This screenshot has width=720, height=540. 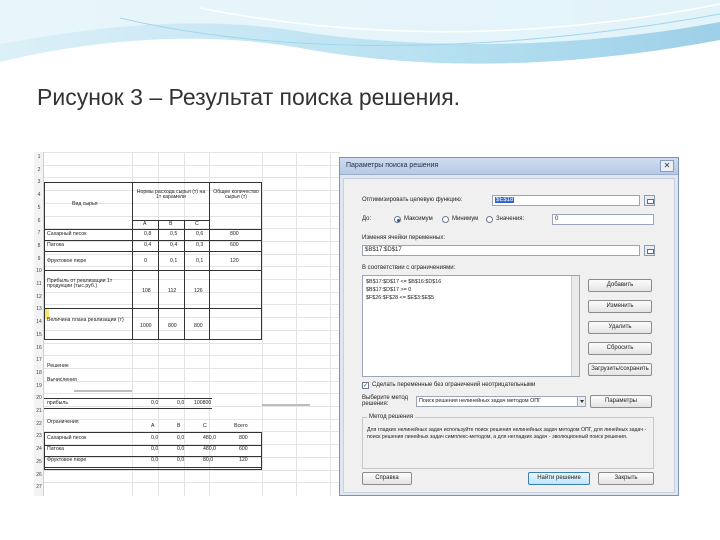 What do you see at coordinates (39, 284) in the screenshot?
I see `row-number: 11` at bounding box center [39, 284].